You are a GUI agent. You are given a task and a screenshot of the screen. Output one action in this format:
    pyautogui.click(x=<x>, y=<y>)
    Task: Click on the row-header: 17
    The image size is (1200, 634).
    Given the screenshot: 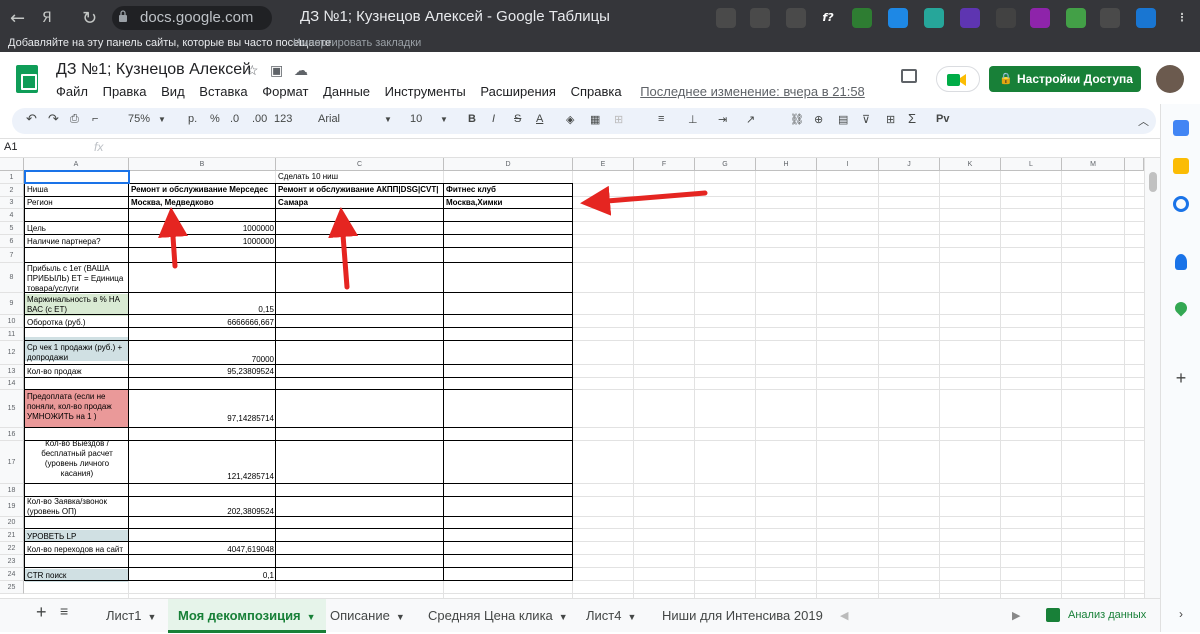 What is the action you would take?
    pyautogui.click(x=12, y=462)
    